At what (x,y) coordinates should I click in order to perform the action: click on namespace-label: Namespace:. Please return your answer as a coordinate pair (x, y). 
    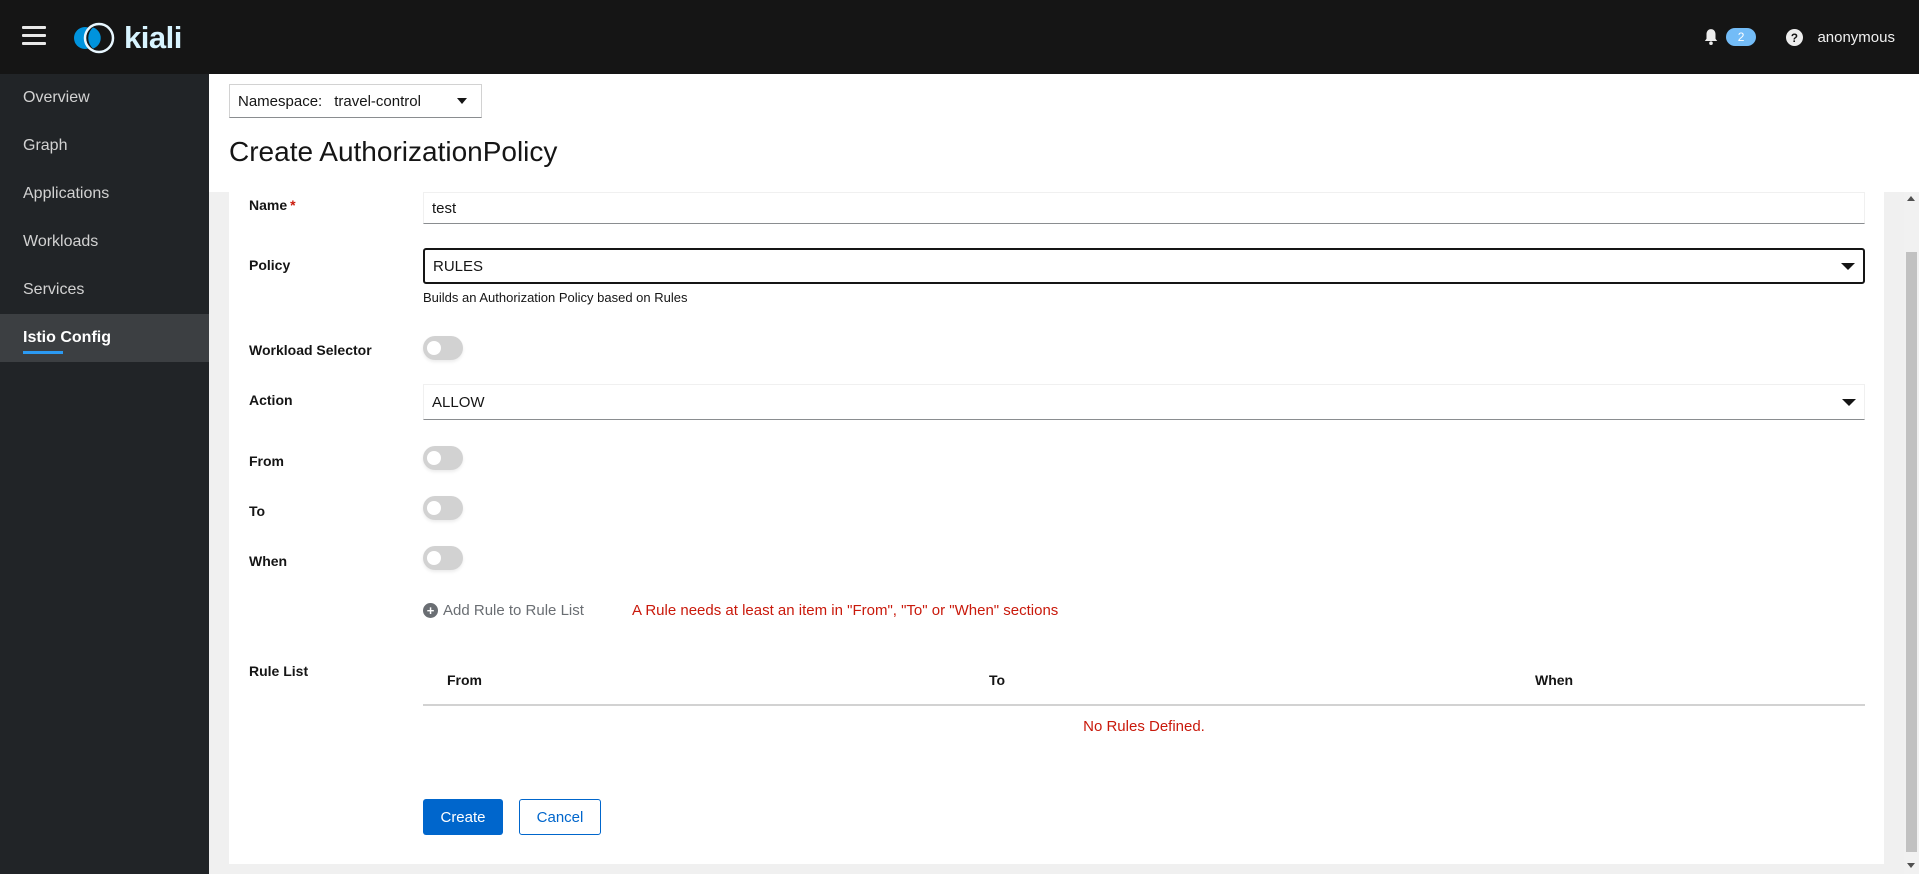
    Looking at the image, I should click on (280, 101).